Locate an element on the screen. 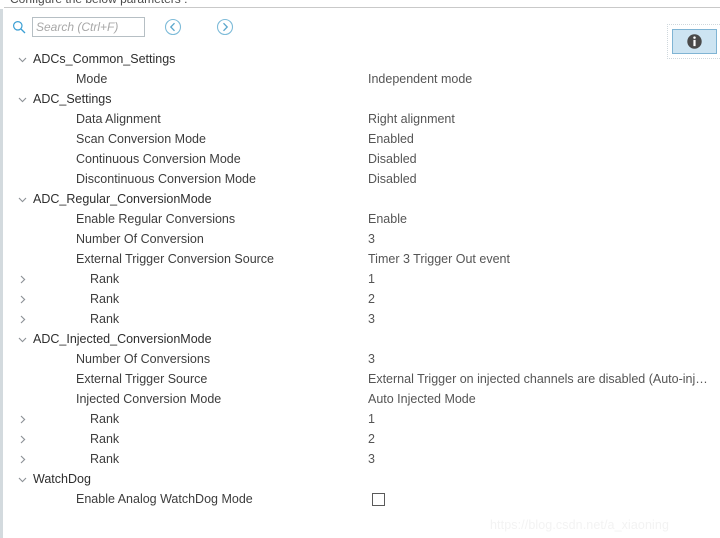 The height and width of the screenshot is (538, 720). tree-row-label: ADC_Injected_ConversionMode is located at coordinates (122, 339).